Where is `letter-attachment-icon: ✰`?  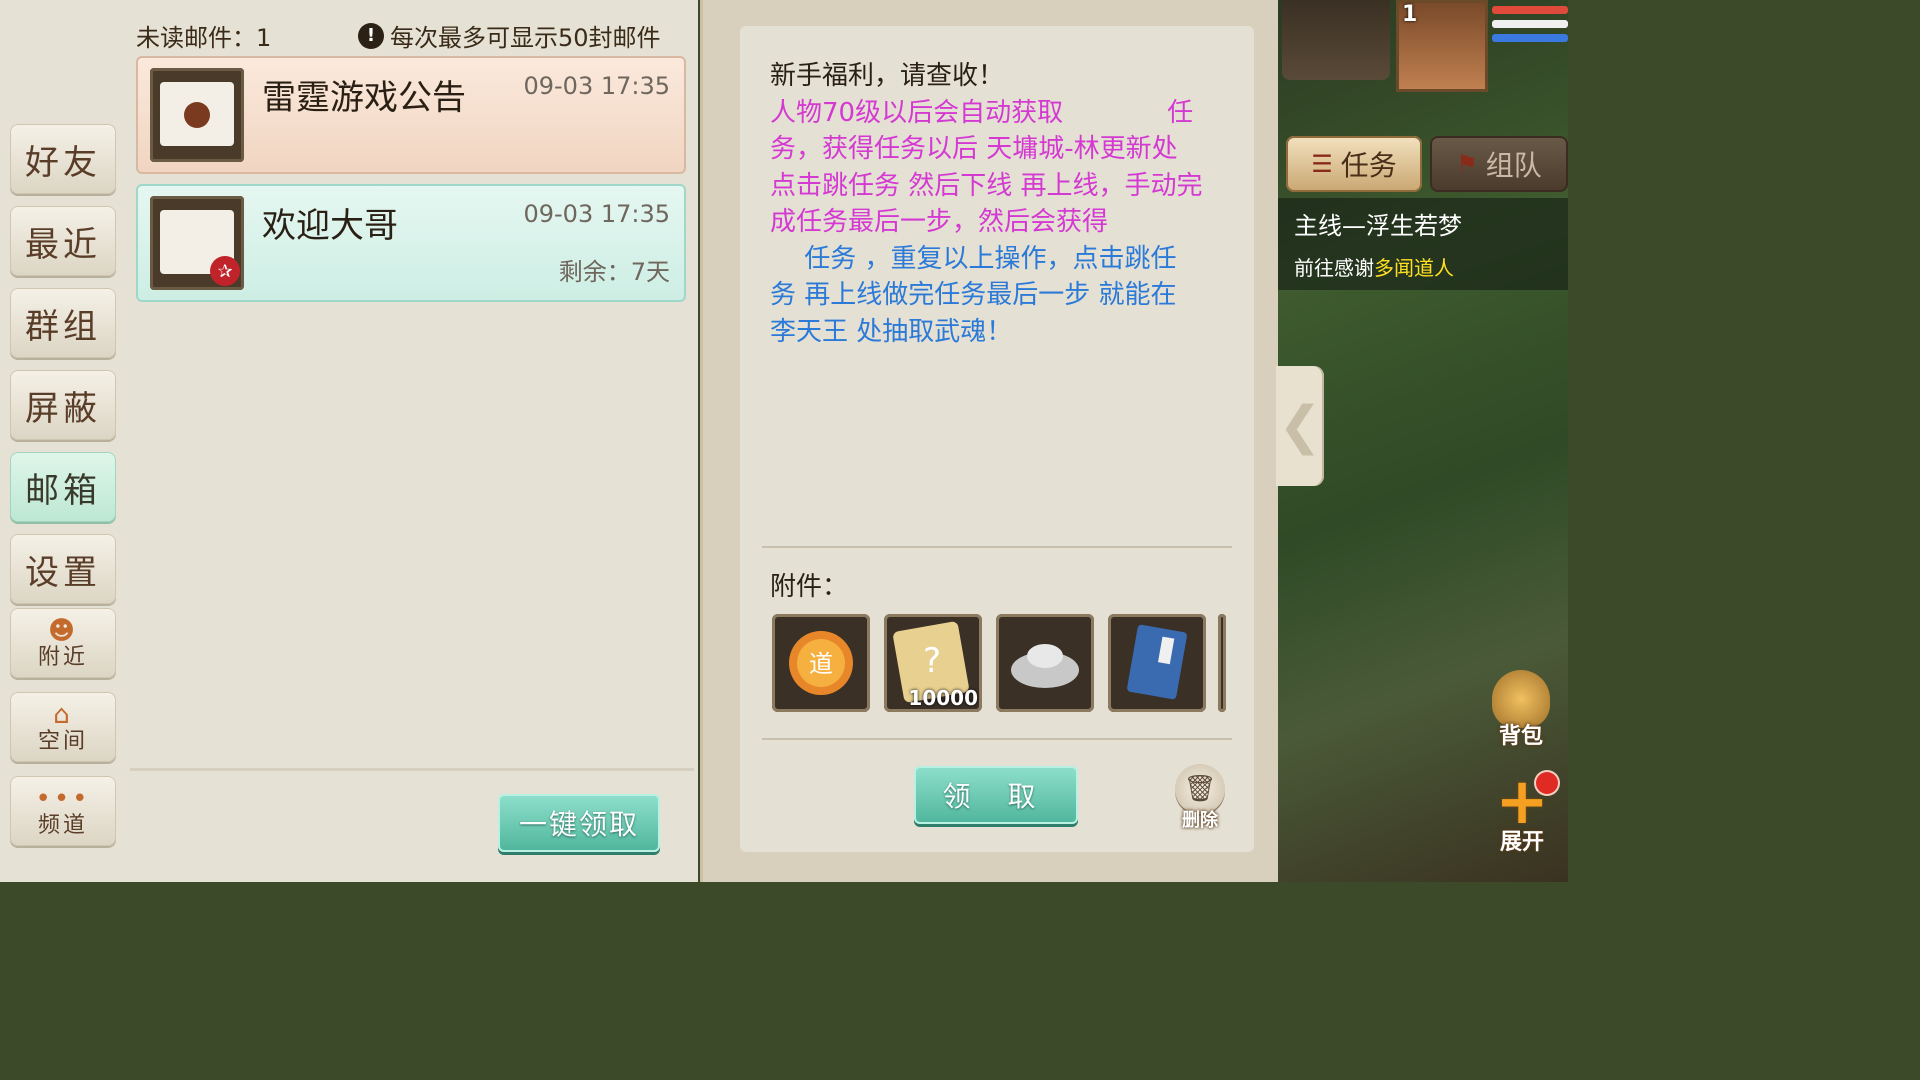 letter-attachment-icon: ✰ is located at coordinates (197, 243).